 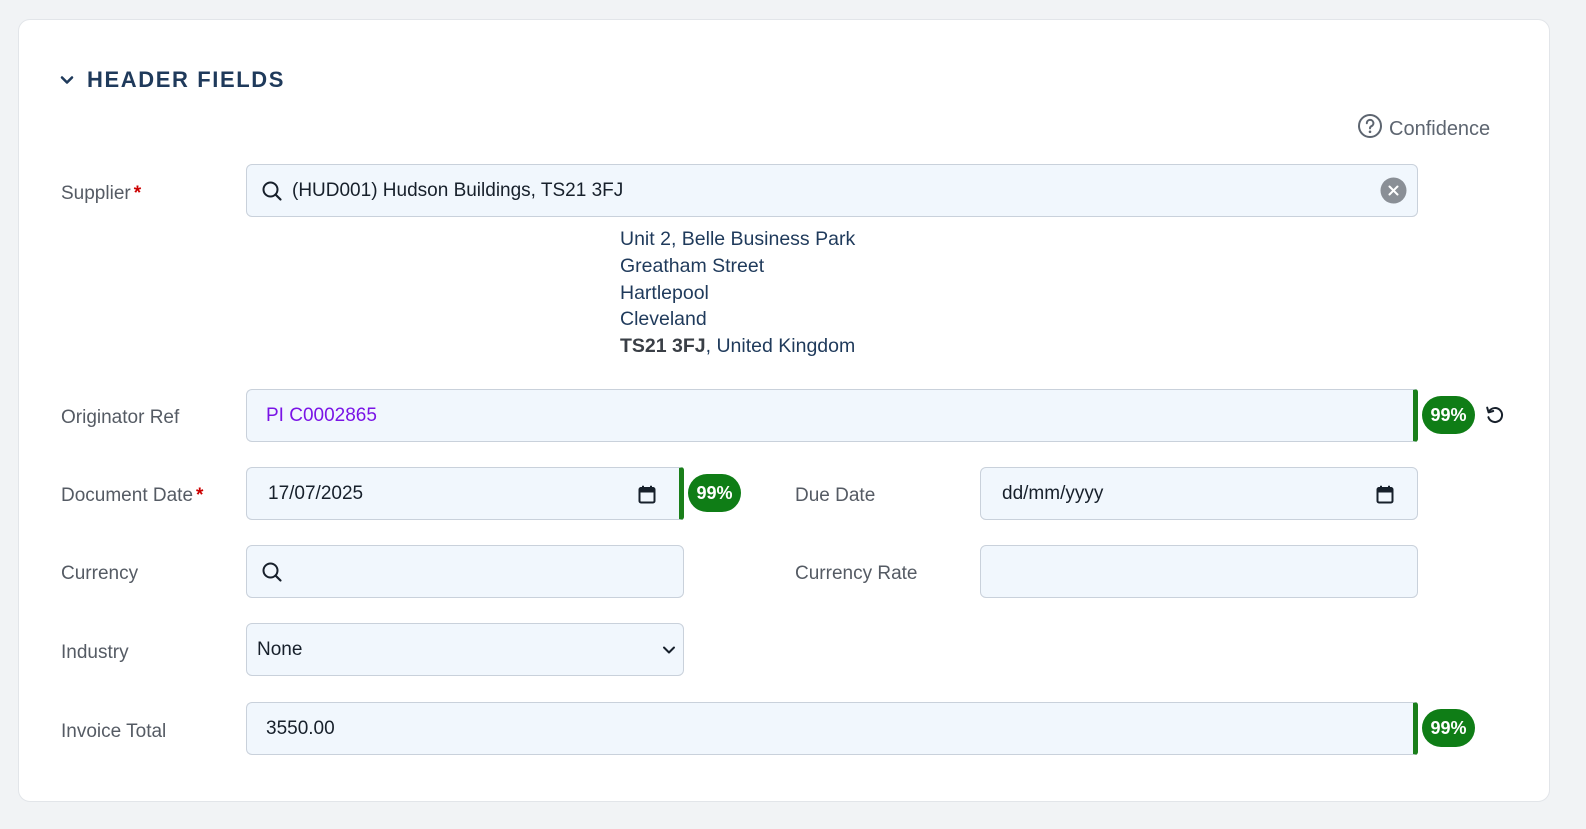 What do you see at coordinates (96, 193) in the screenshot?
I see `supplier-label-text: Supplier` at bounding box center [96, 193].